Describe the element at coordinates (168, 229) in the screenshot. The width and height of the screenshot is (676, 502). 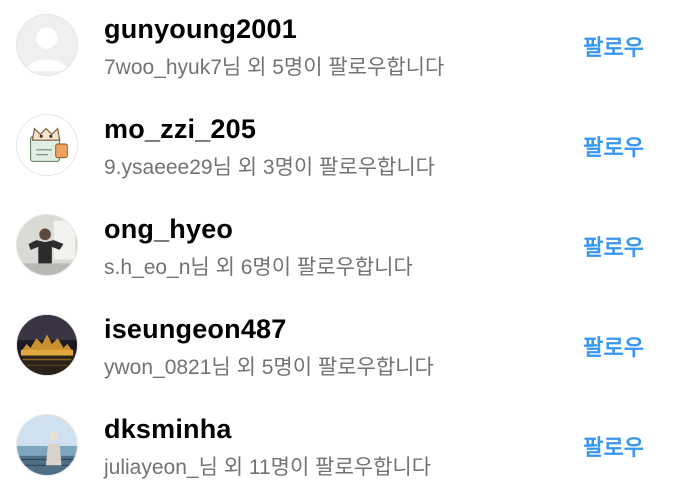
I see `username: ong_hyeo` at that location.